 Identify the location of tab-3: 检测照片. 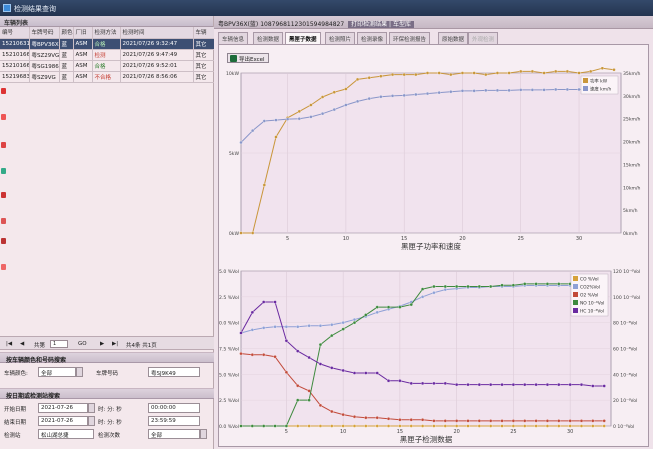
(340, 38).